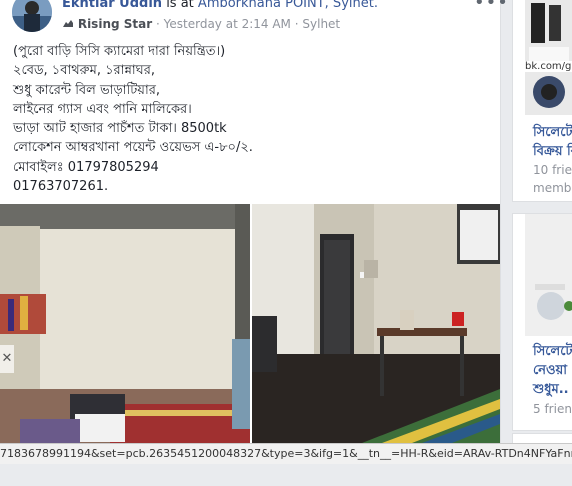 Image resolution: width=572 pixels, height=486 pixels. Describe the element at coordinates (86, 167) in the screenshot. I see `post-line: মোবাইলঃ 01797805294` at that location.